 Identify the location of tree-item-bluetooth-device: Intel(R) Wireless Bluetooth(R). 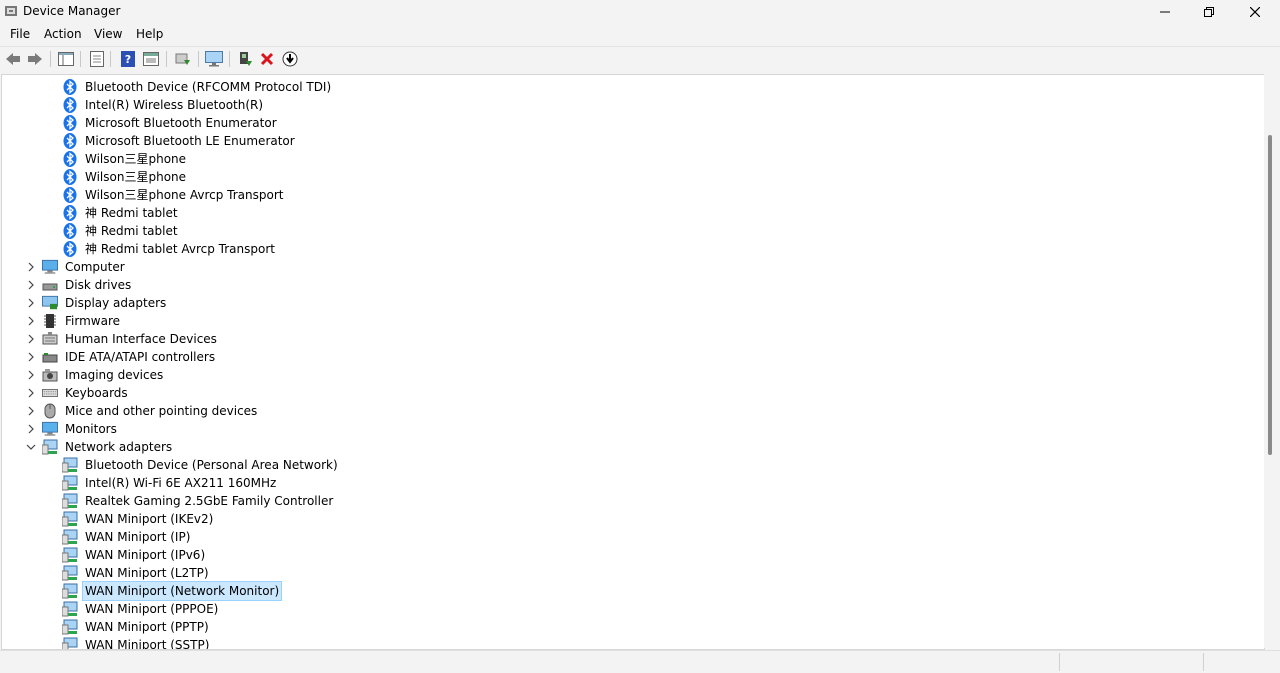
(163, 105).